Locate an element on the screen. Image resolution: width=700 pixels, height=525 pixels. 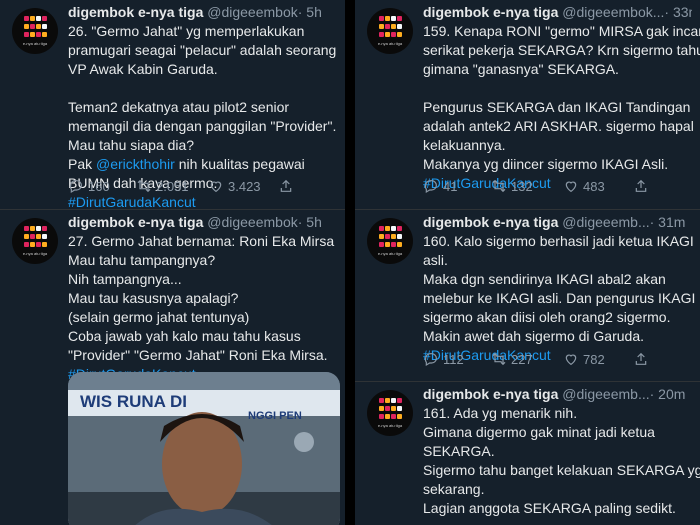
tweet-header: digembok e-nya tiga @digeeemb...· 20m is located at coordinates (557, 395).